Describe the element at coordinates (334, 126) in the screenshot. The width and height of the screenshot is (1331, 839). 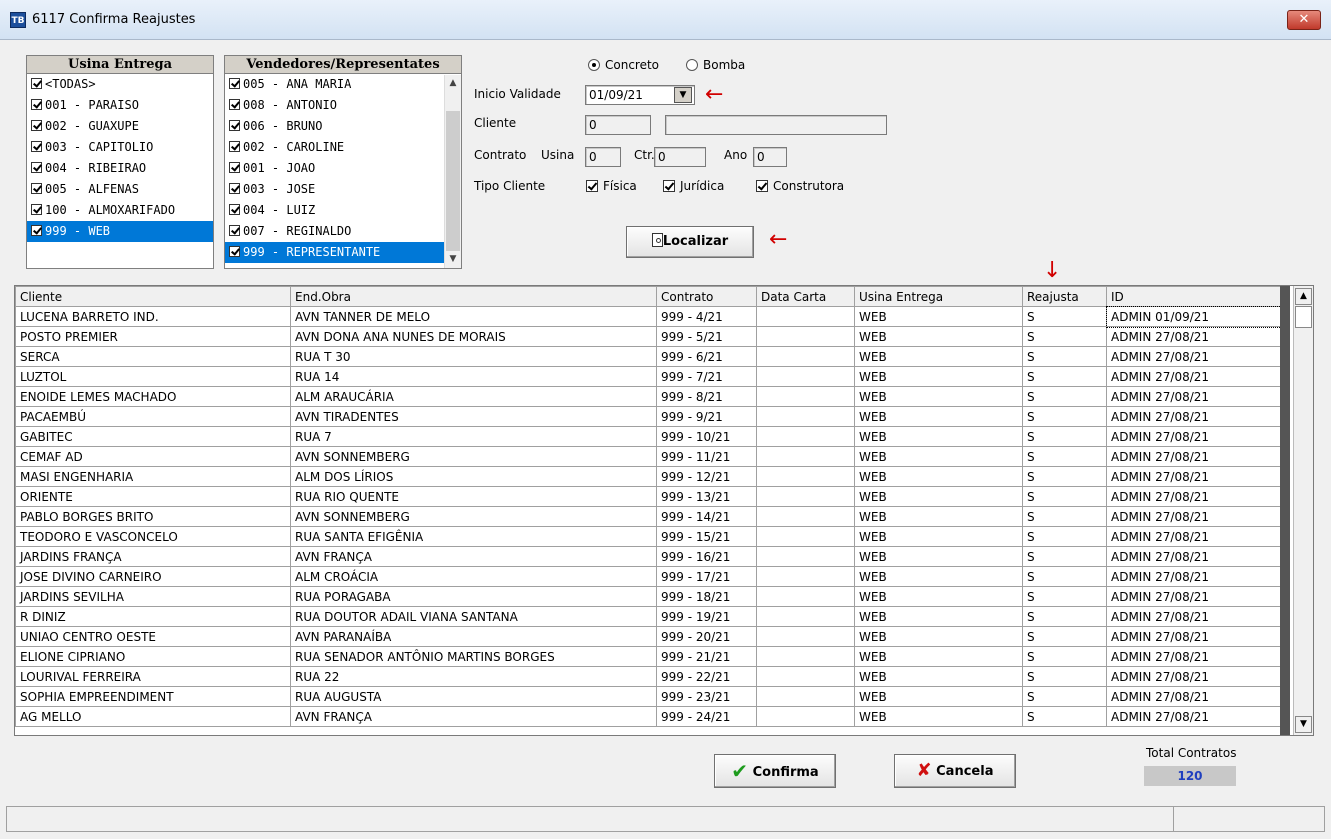
I see `vendedores-list-item: 006 - BRUNO` at that location.